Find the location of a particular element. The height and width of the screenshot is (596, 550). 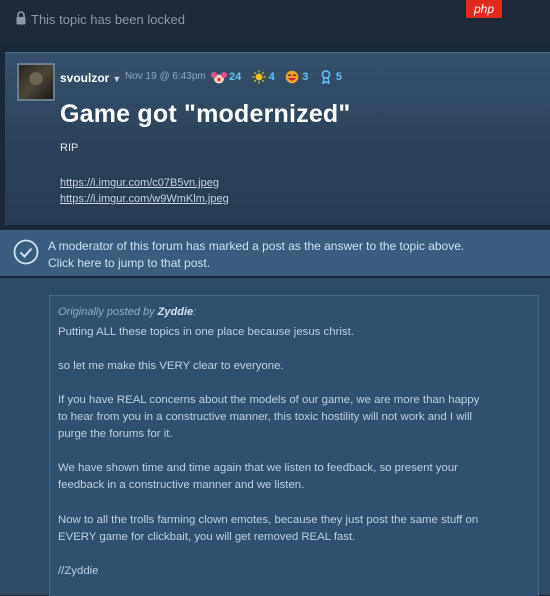

clown-award-icon is located at coordinates (219, 77).